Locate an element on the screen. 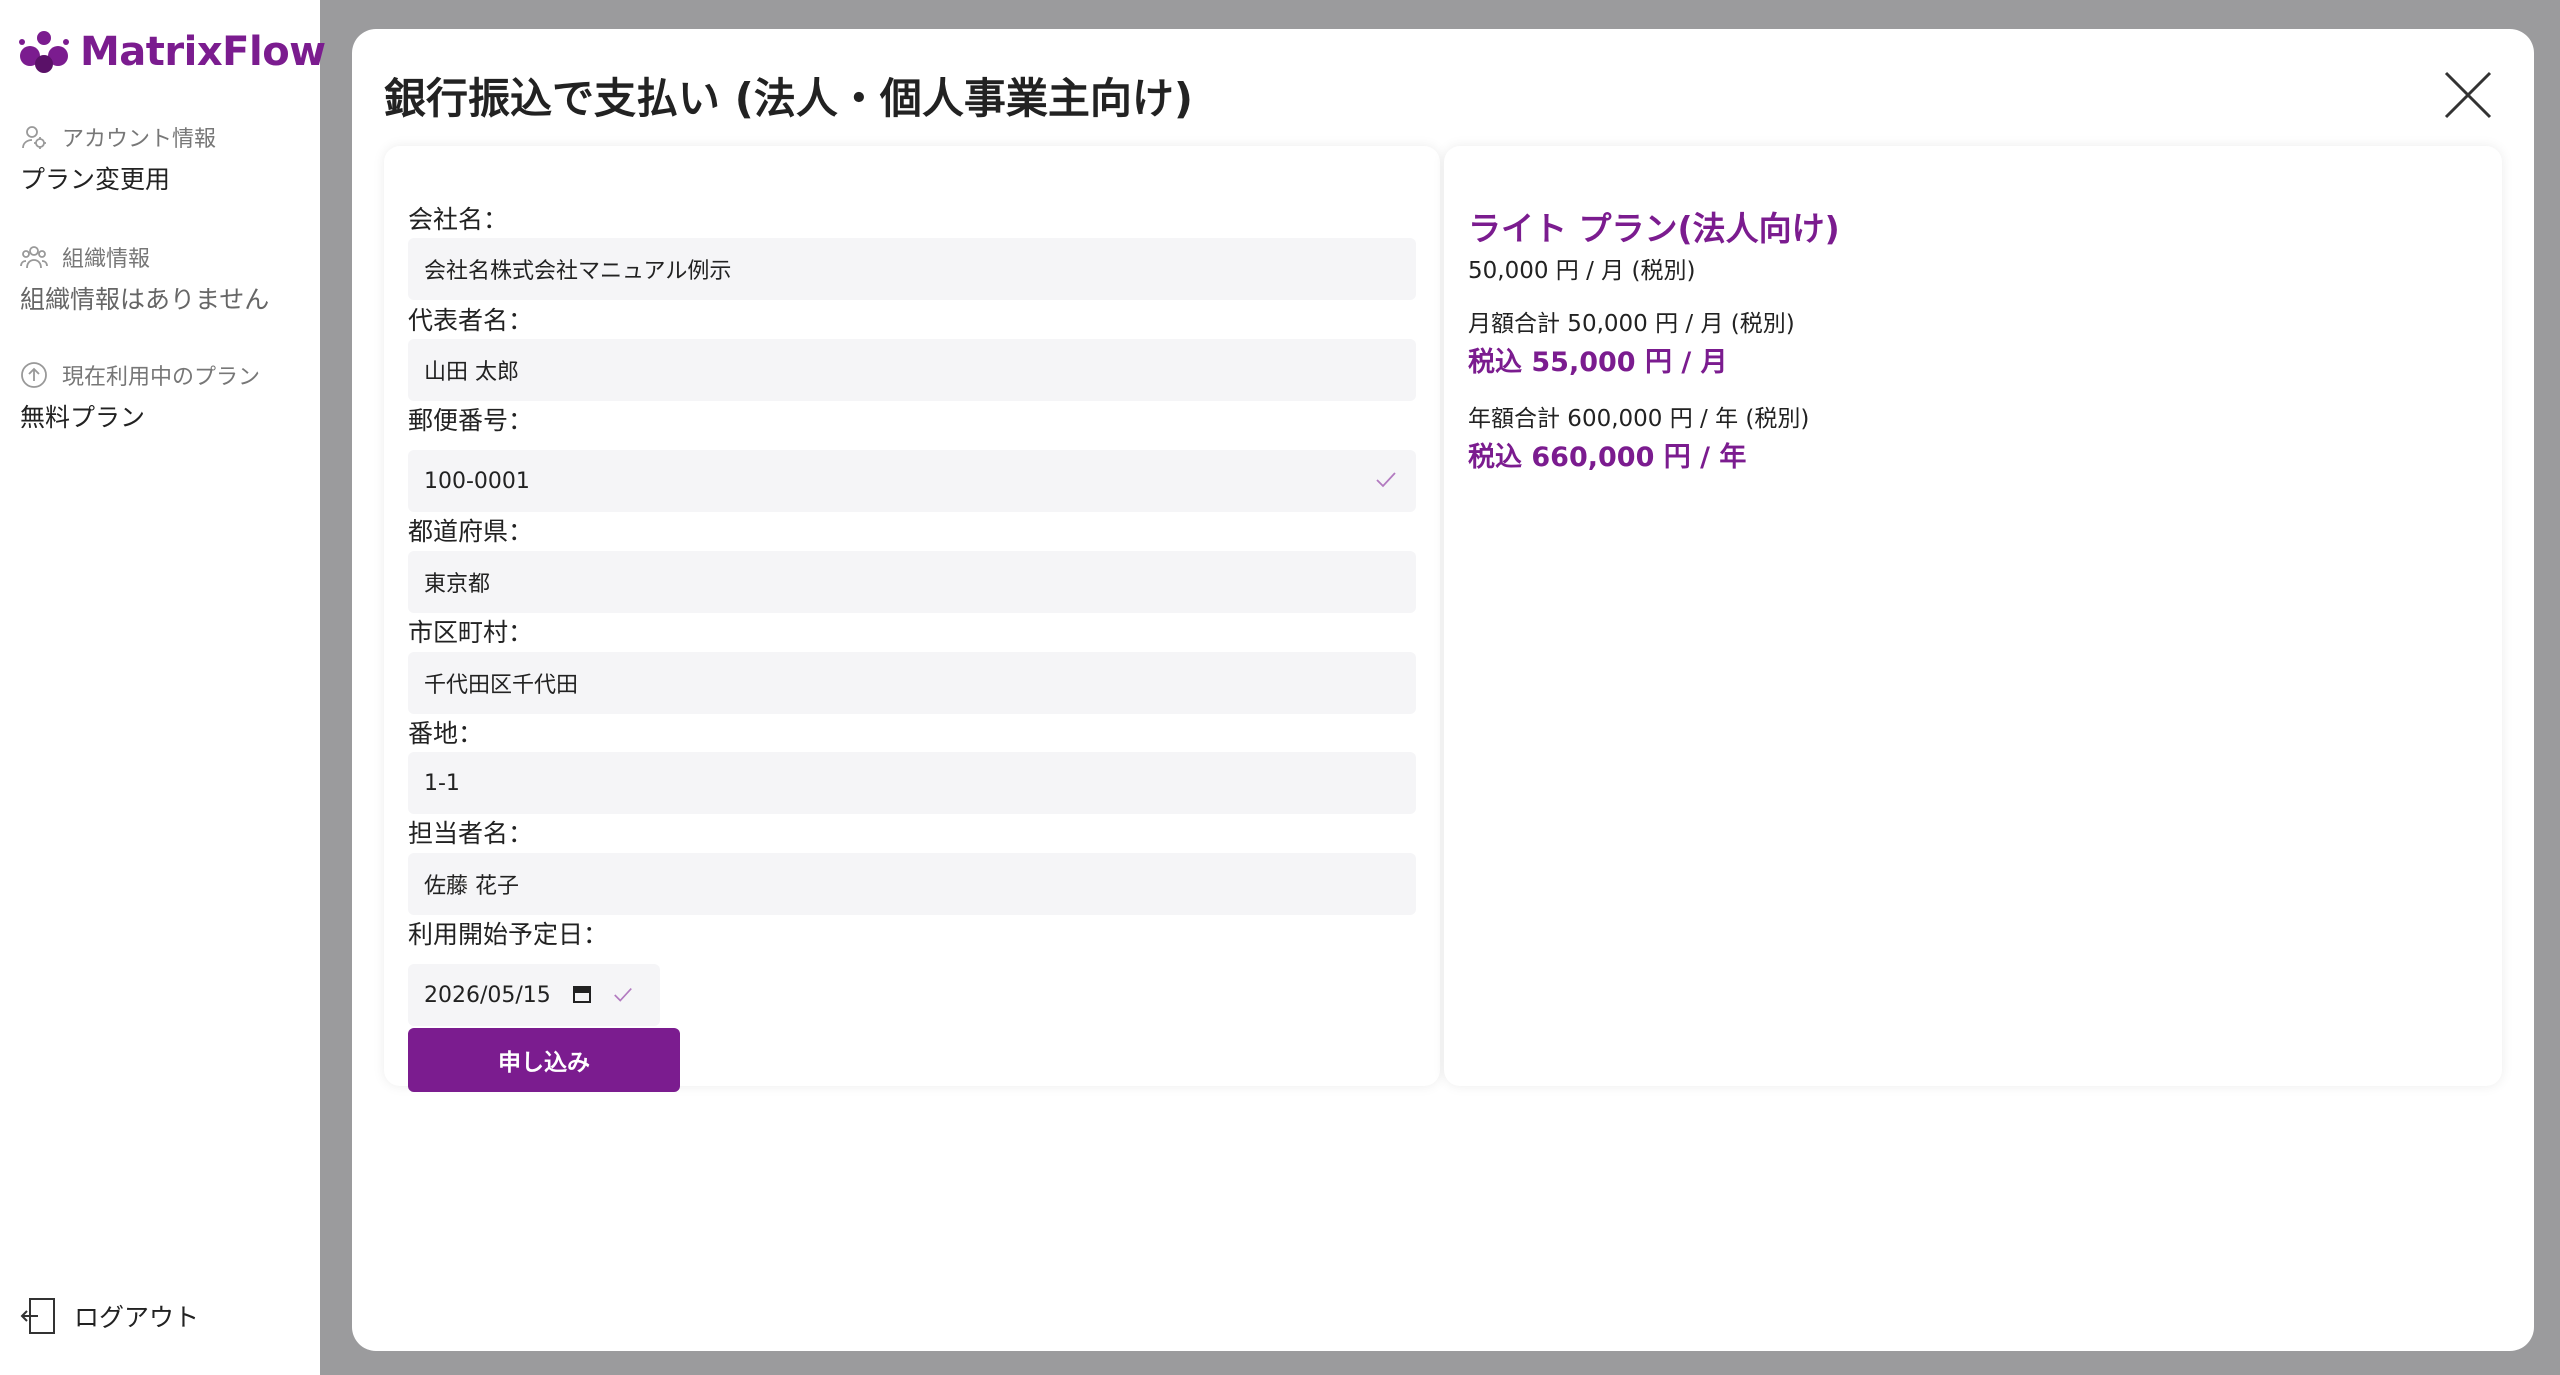 The width and height of the screenshot is (2560, 1375). account-label: アカウント情報 is located at coordinates (139, 139).